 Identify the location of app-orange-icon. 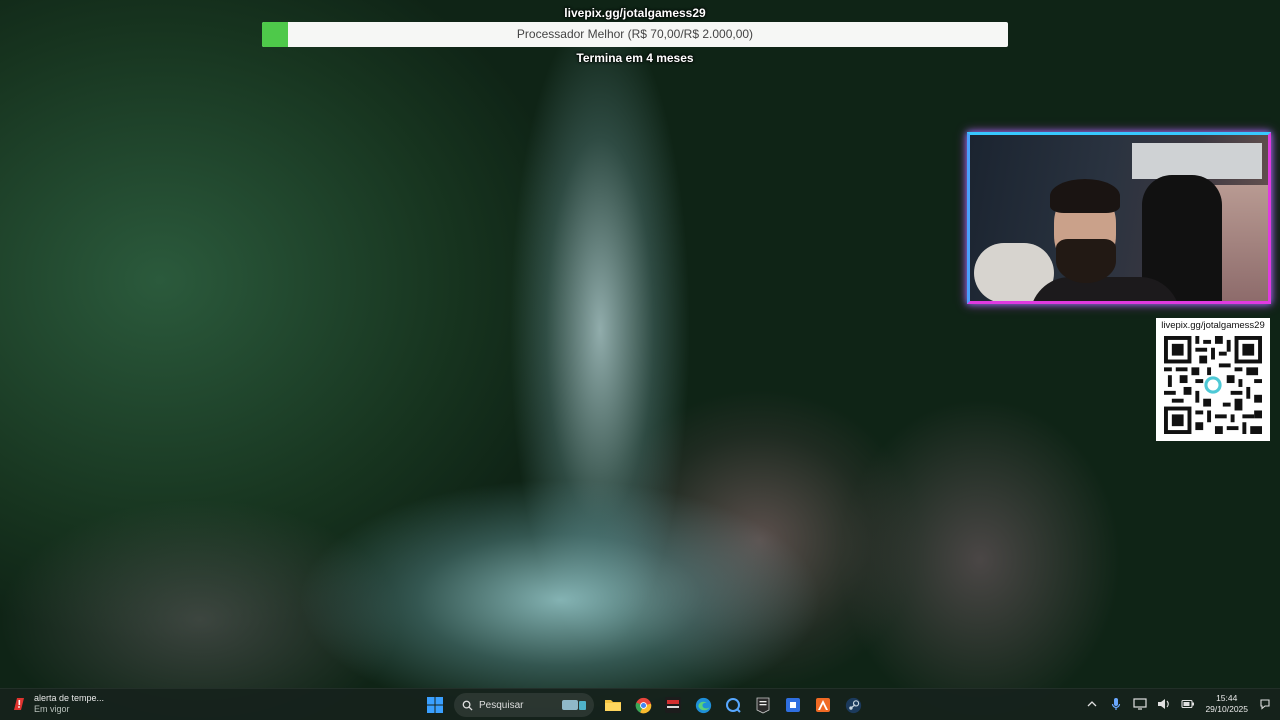
(823, 705).